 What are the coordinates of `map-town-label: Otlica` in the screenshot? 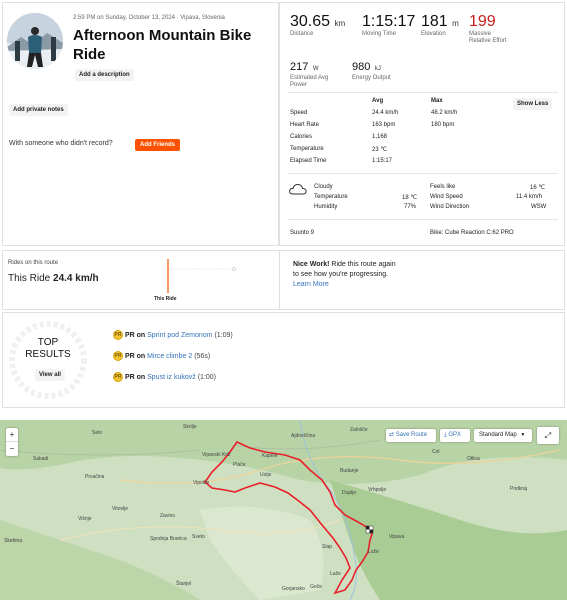 It's located at (473, 459).